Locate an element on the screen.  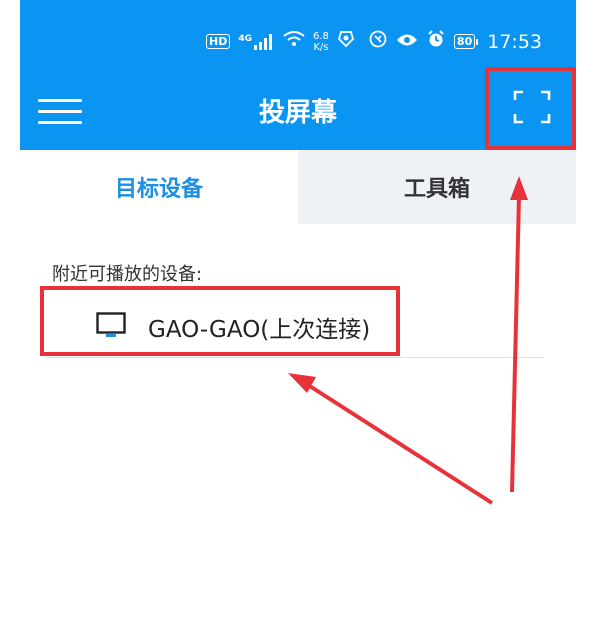
device-name: GAO-GAO(上次连接) is located at coordinates (259, 330).